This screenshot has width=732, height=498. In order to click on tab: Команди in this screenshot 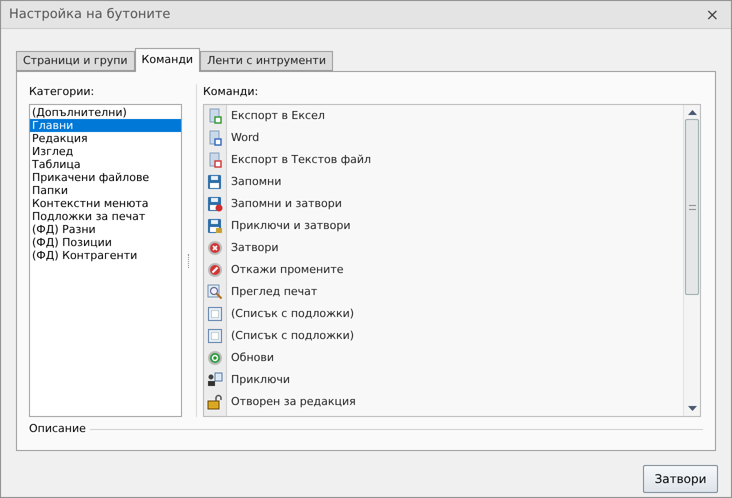, I will do `click(167, 60)`.